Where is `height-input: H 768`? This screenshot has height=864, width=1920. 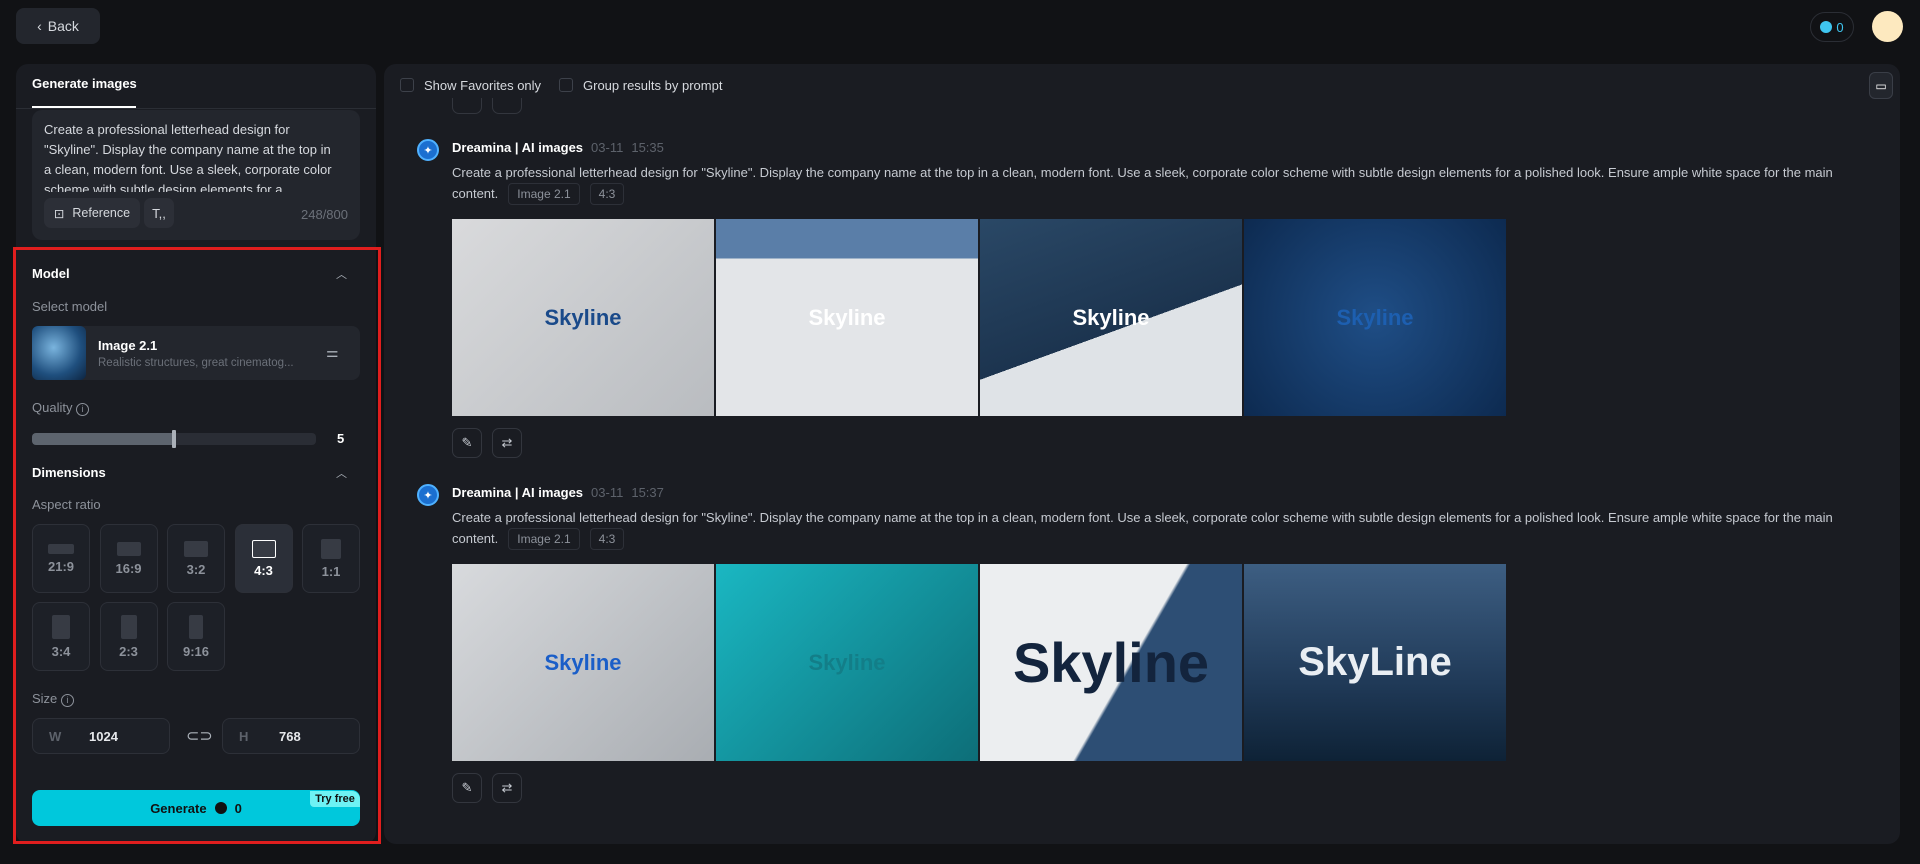
height-input: H 768 is located at coordinates (291, 736).